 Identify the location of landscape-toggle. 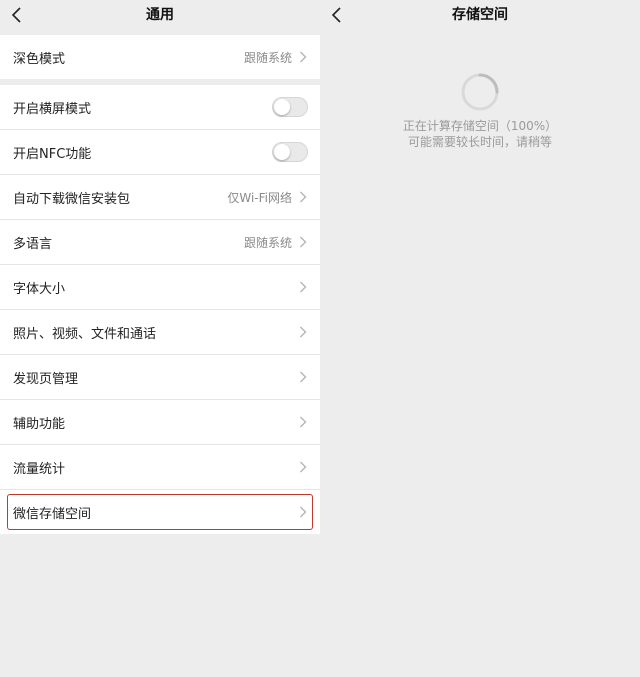
(290, 107).